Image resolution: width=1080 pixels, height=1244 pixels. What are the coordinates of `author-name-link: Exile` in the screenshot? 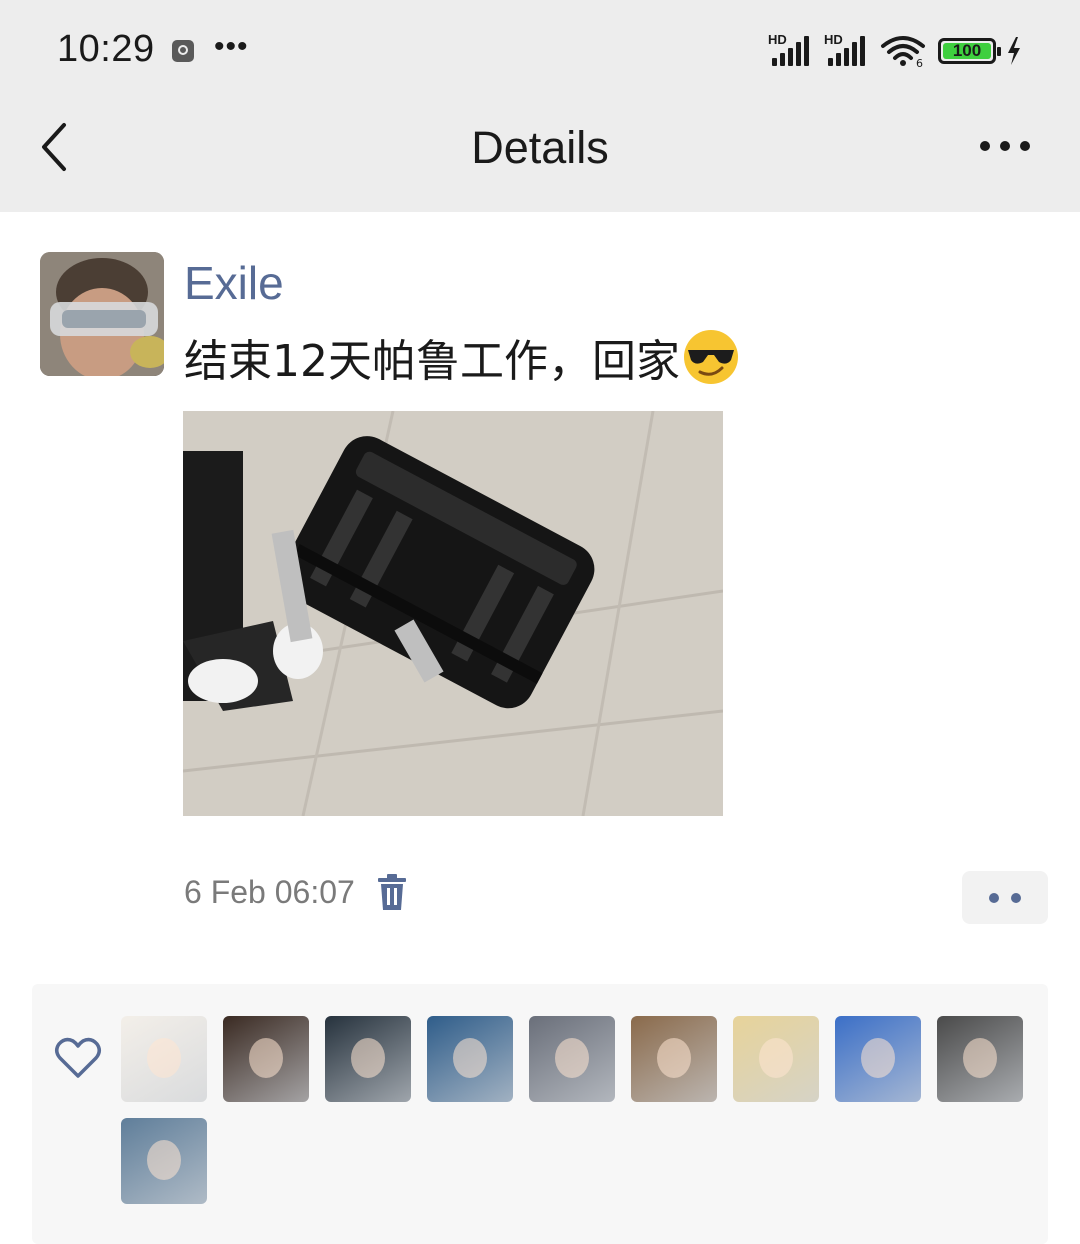 It's located at (234, 283).